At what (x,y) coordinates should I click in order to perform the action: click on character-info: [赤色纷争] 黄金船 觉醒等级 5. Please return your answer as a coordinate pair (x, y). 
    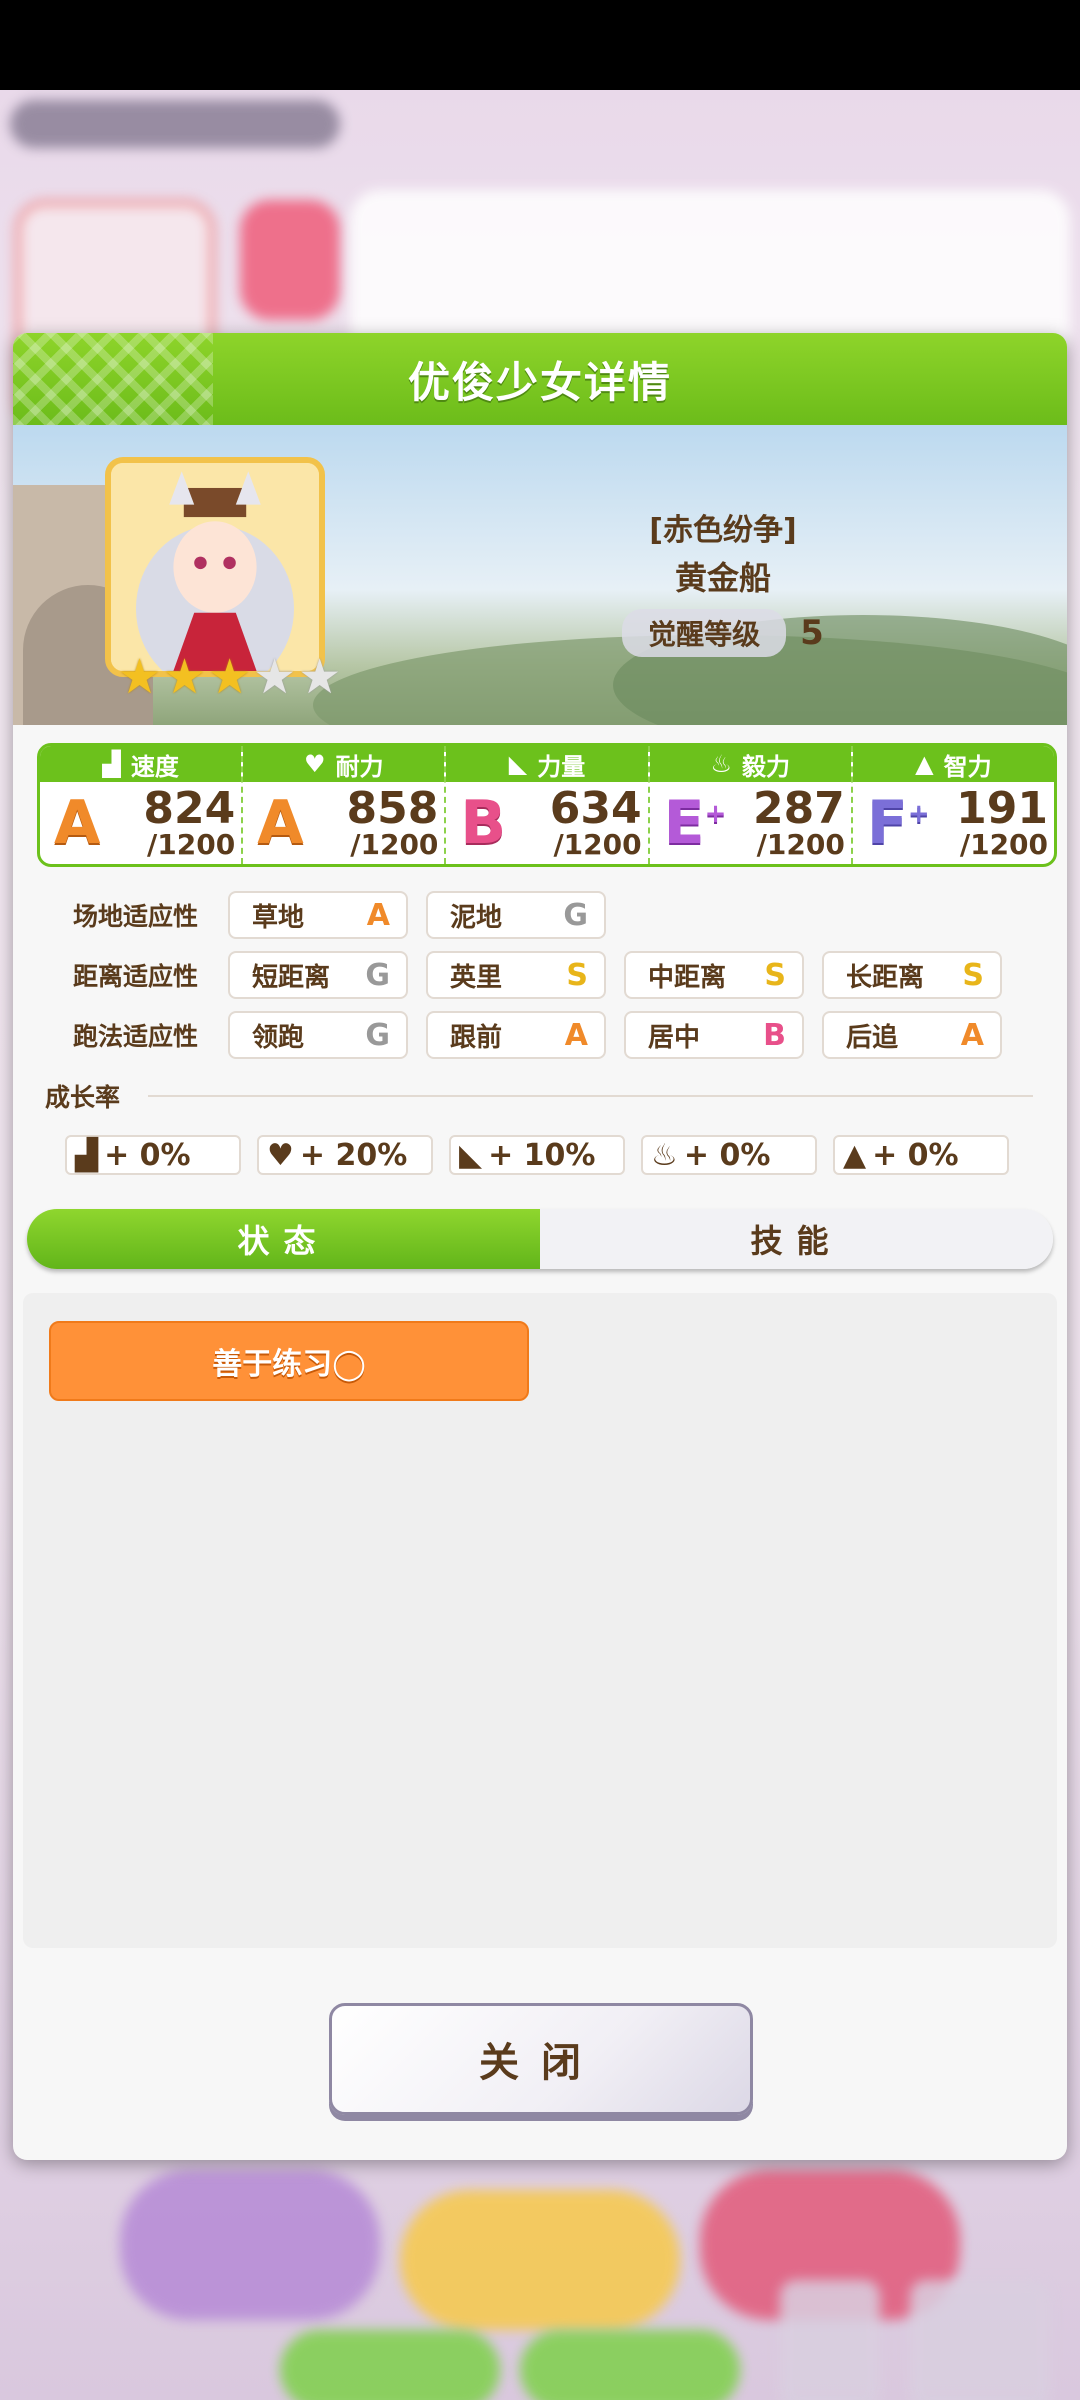
    Looking at the image, I should click on (723, 581).